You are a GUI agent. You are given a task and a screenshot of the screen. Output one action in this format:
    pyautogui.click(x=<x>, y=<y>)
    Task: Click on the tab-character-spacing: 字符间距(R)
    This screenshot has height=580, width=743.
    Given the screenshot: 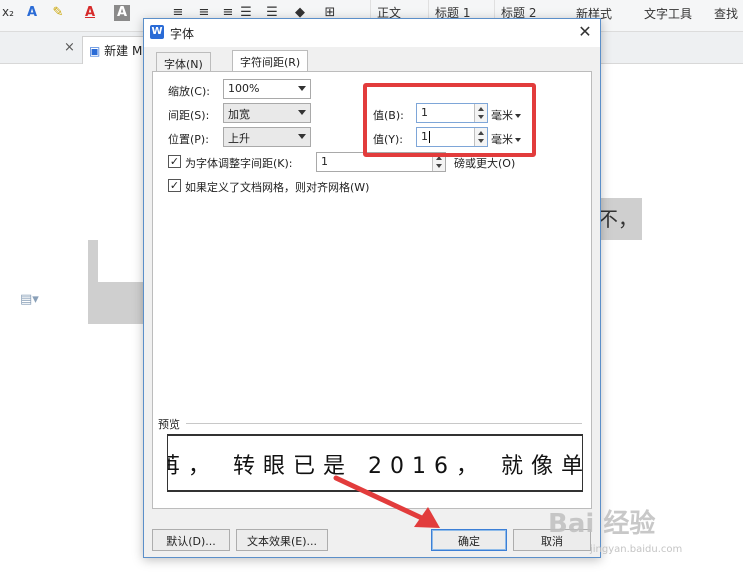 What is the action you would take?
    pyautogui.click(x=270, y=61)
    